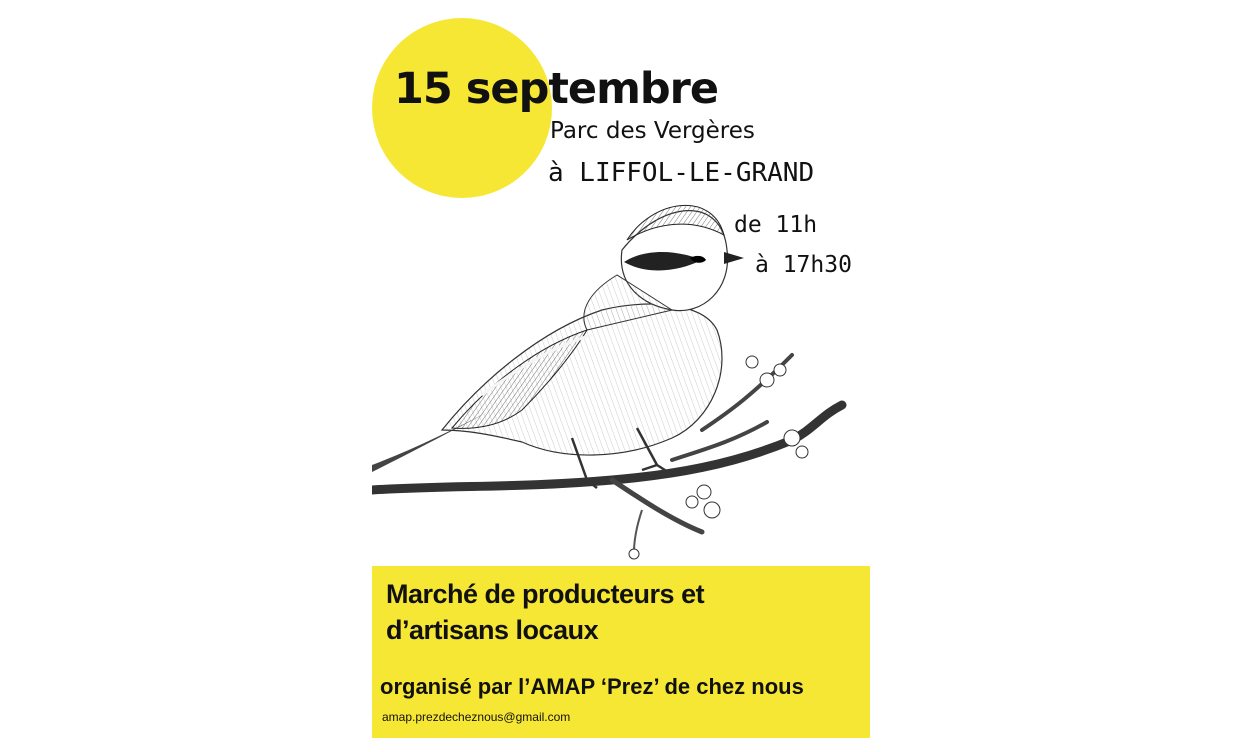 This screenshot has height=752, width=1242. I want to click on contact-email: amap.prezdecheznous@gmail.com, so click(476, 717).